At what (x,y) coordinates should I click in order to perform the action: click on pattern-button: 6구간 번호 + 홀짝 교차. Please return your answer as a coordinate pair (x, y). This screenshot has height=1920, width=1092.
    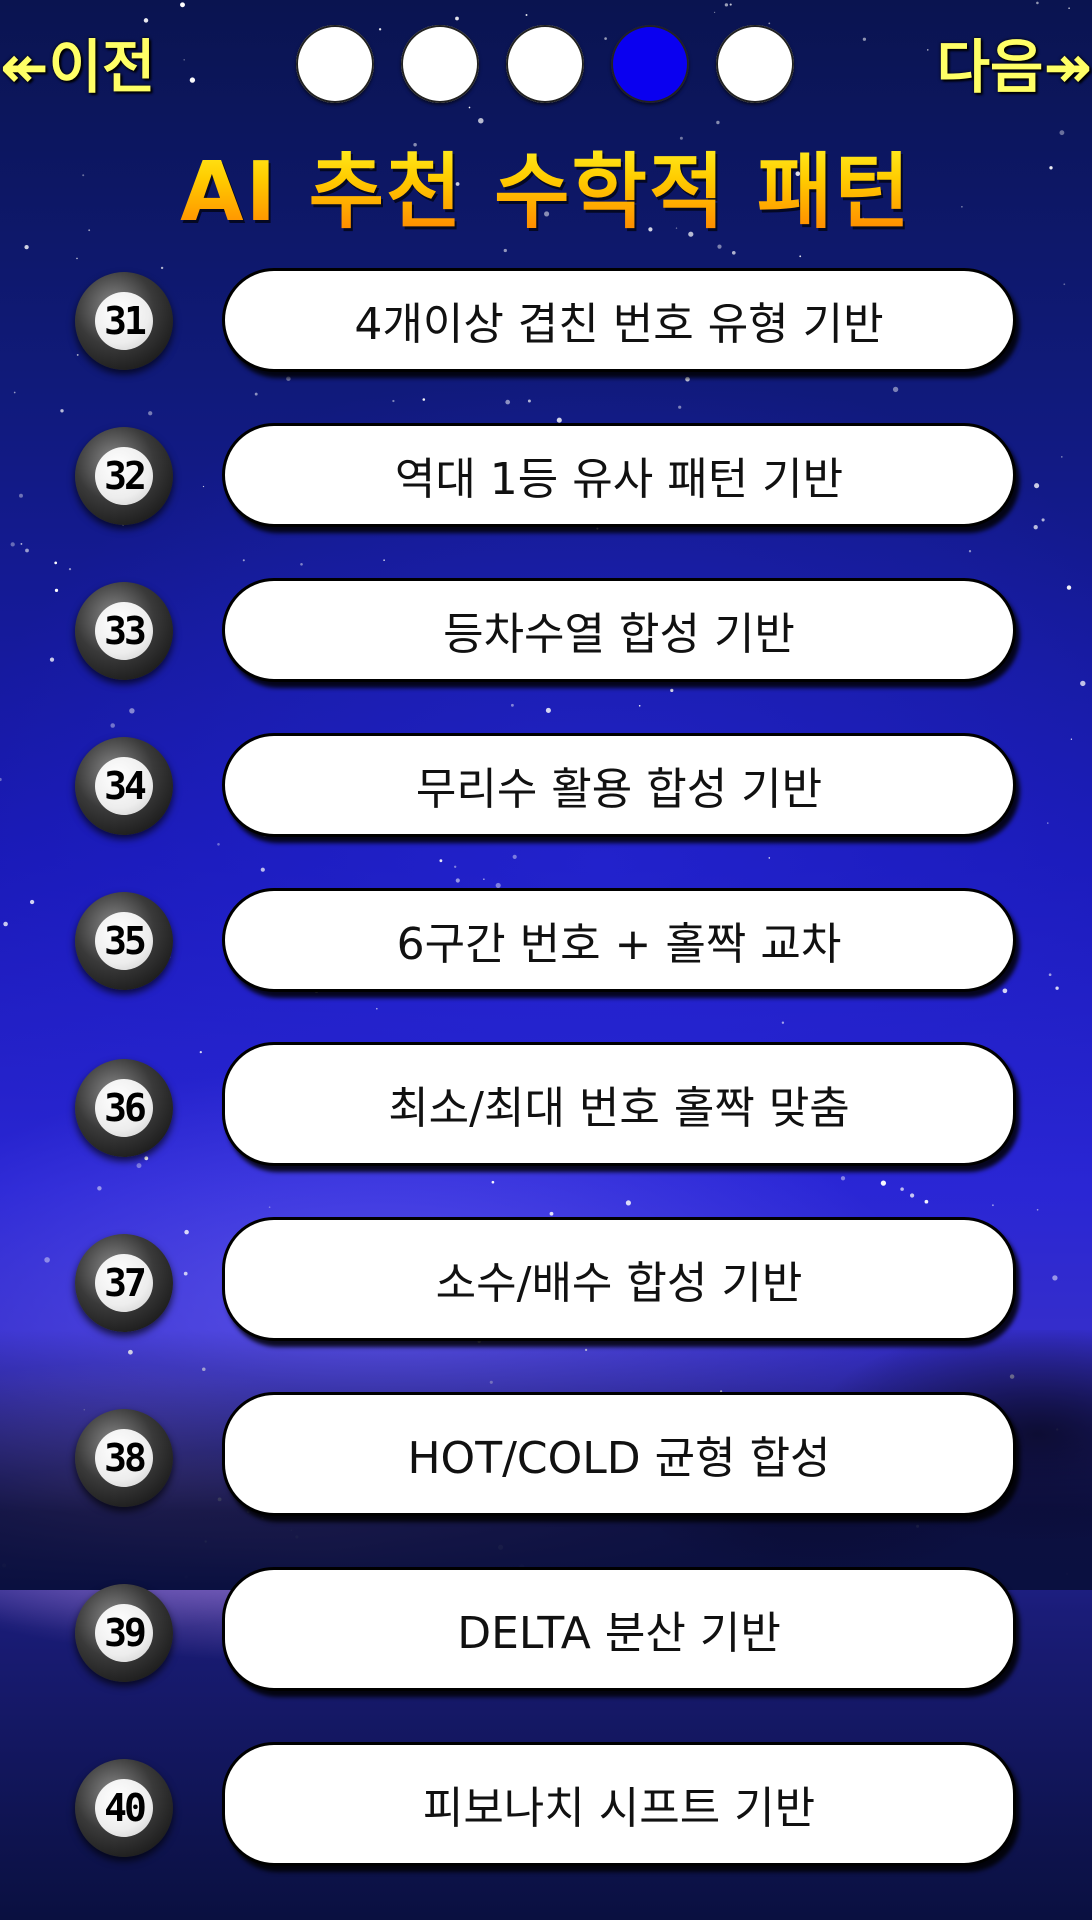
    Looking at the image, I should click on (619, 940).